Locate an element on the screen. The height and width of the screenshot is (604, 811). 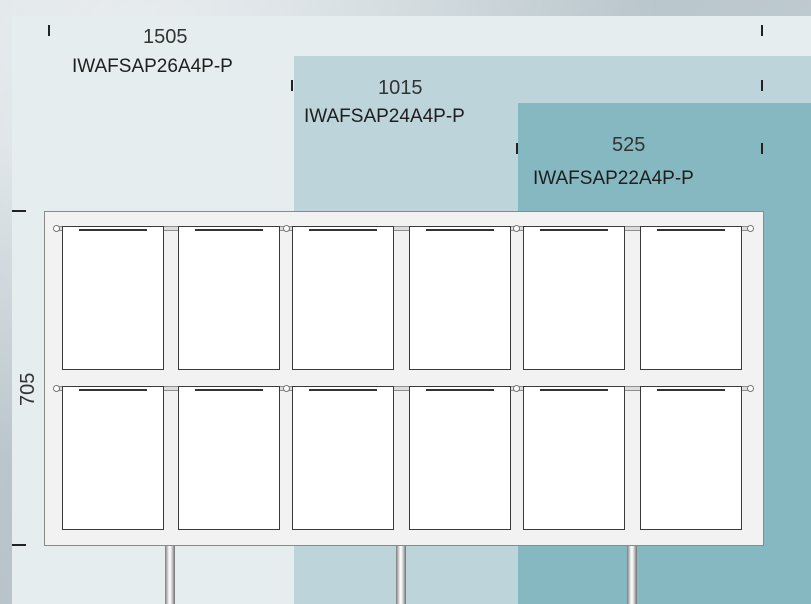
dimension-tick-1015-left is located at coordinates (292, 85).